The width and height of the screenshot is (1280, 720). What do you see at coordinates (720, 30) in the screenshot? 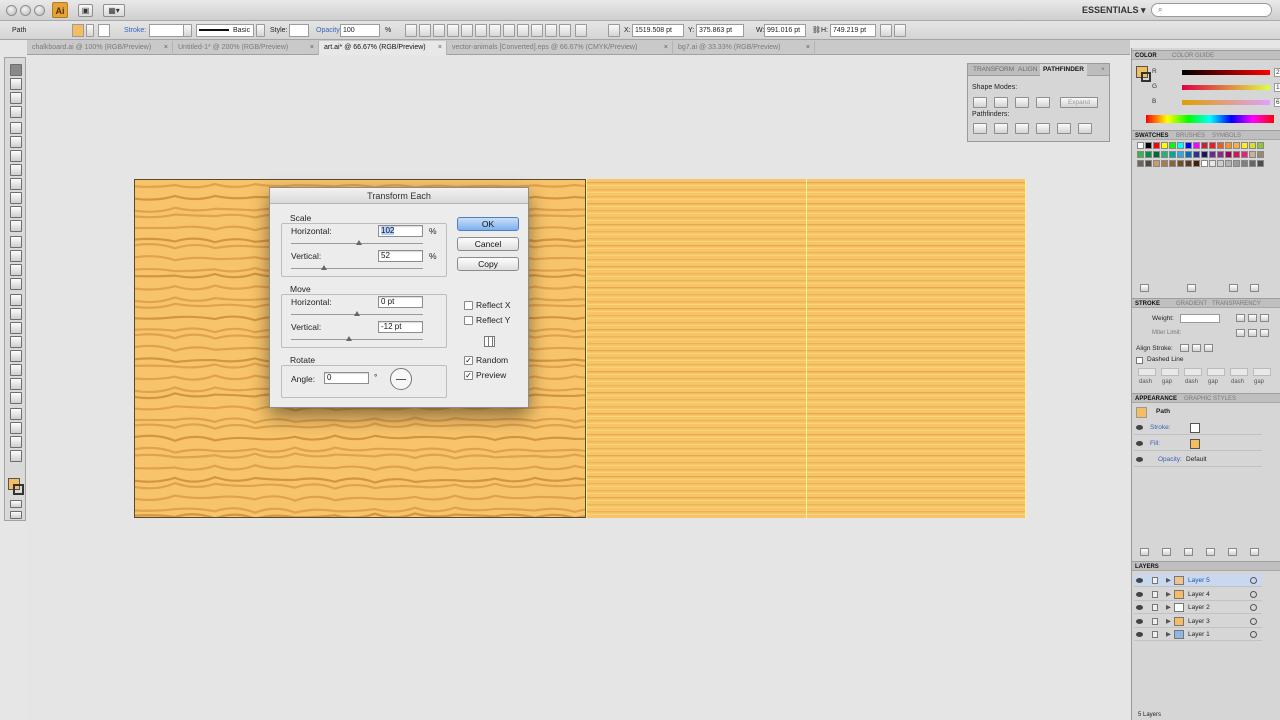
I see `y-position-field: 375.863 pt` at bounding box center [720, 30].